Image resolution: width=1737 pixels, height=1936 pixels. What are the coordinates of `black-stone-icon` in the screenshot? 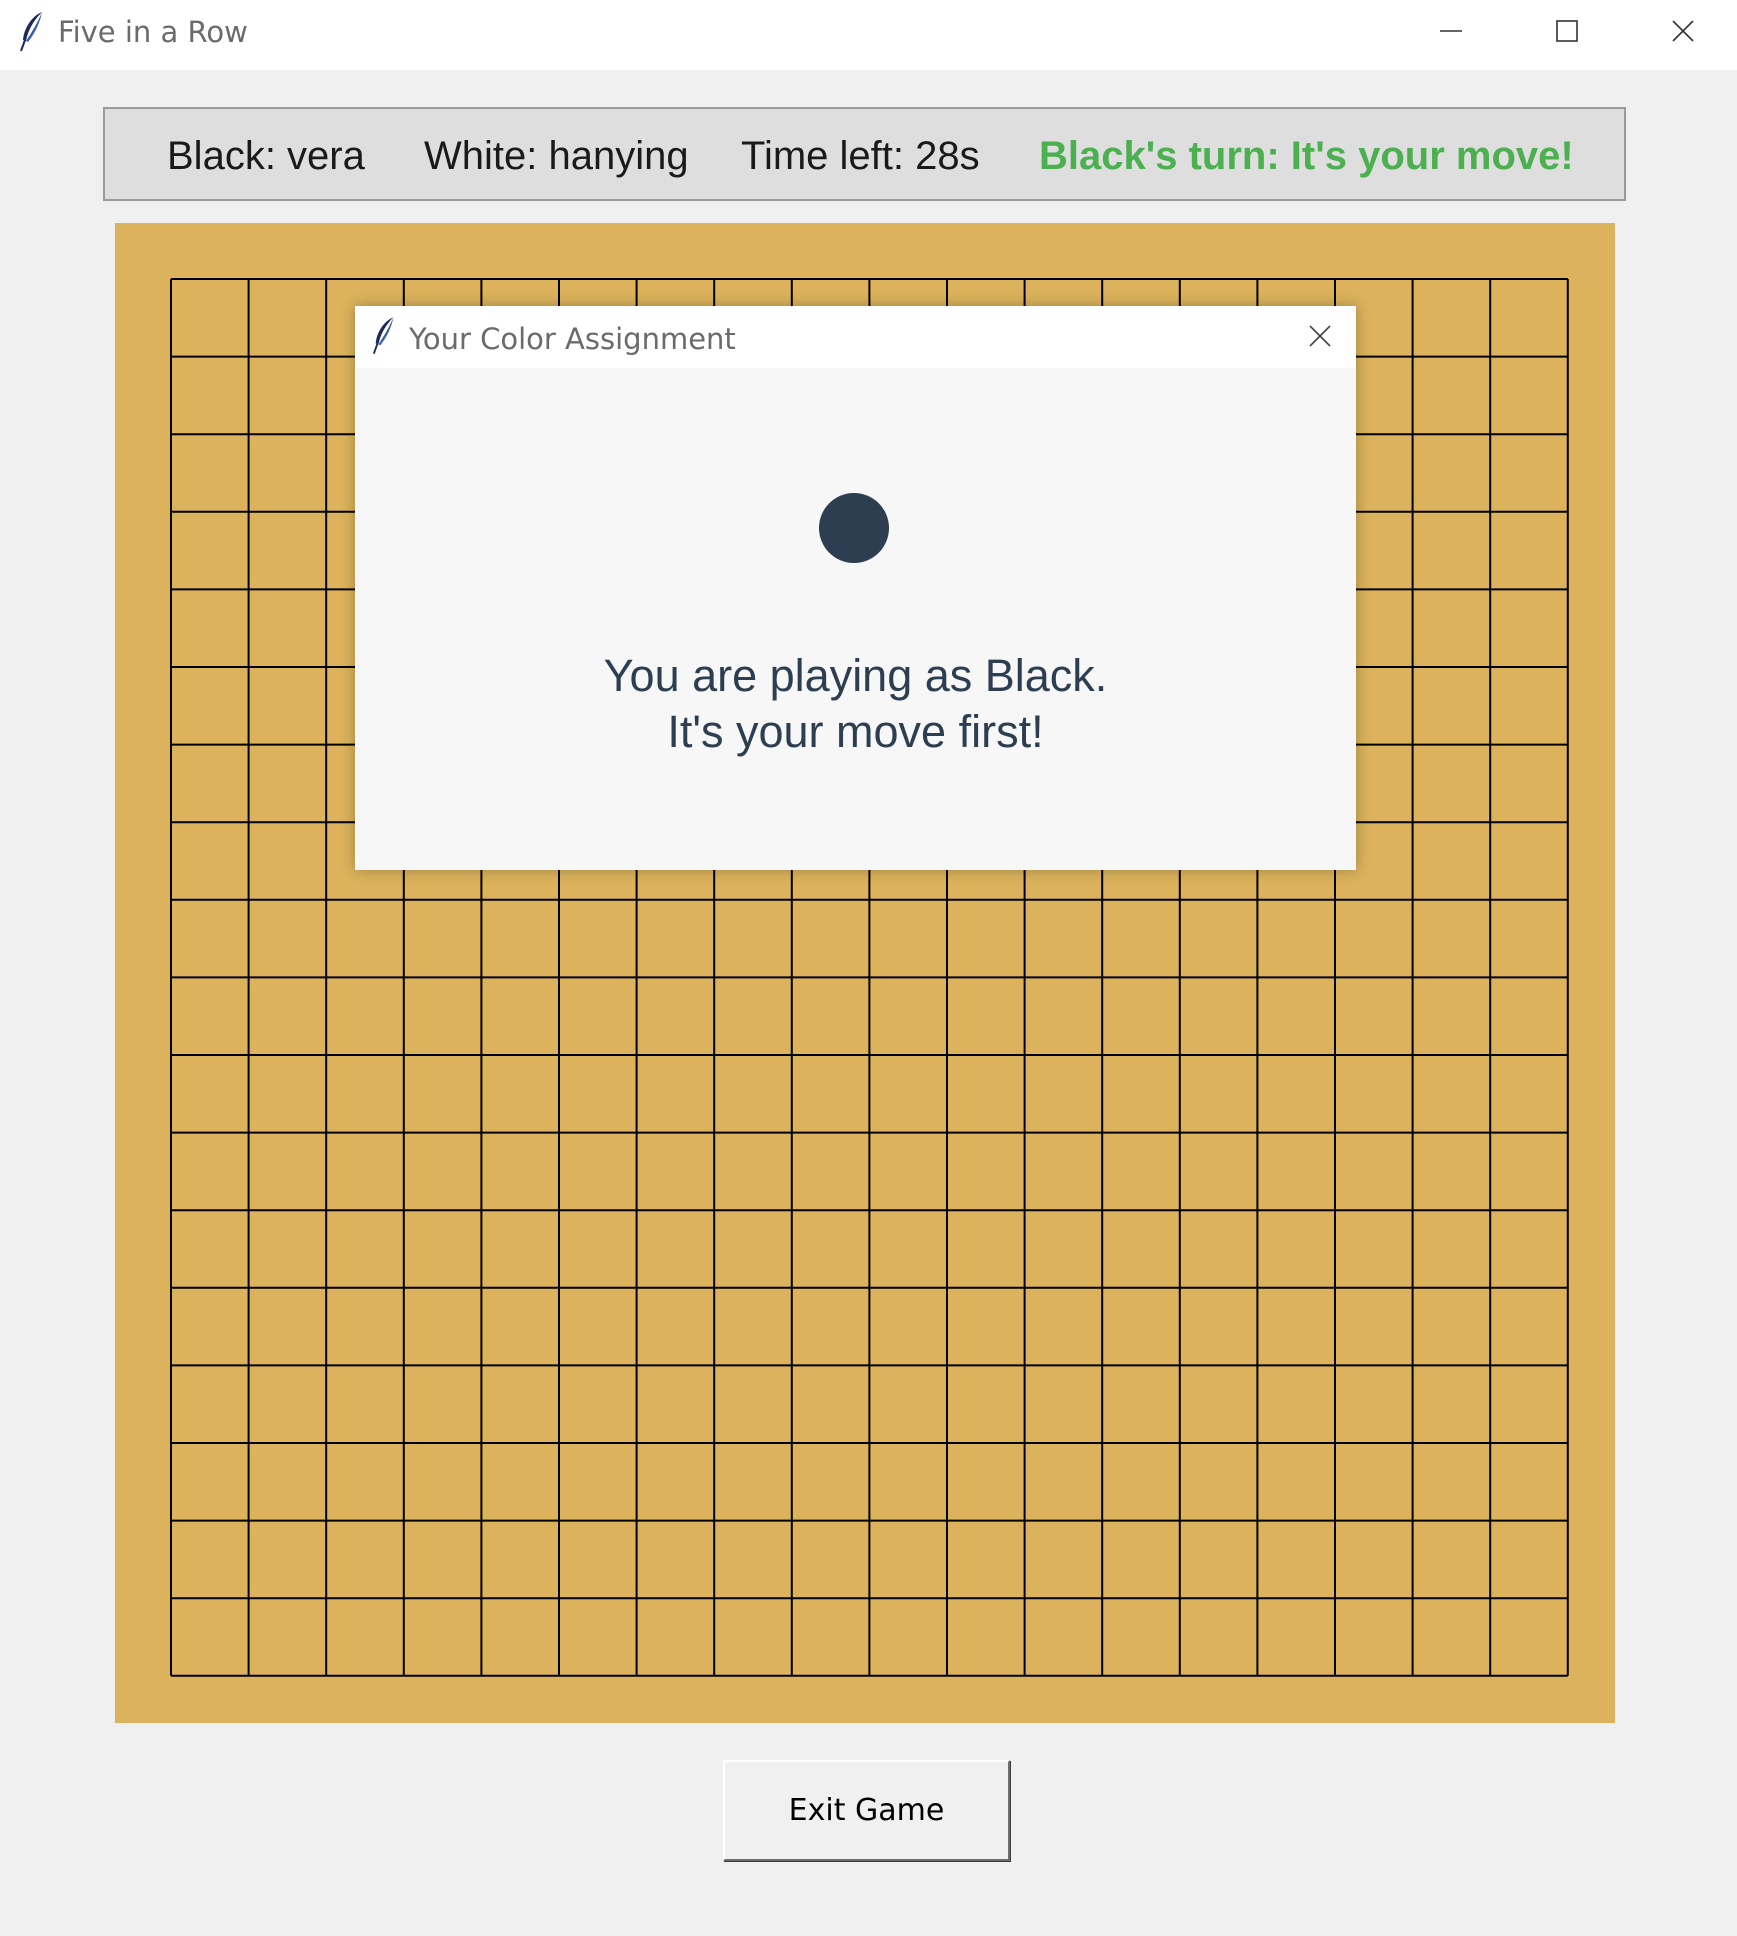 It's located at (854, 528).